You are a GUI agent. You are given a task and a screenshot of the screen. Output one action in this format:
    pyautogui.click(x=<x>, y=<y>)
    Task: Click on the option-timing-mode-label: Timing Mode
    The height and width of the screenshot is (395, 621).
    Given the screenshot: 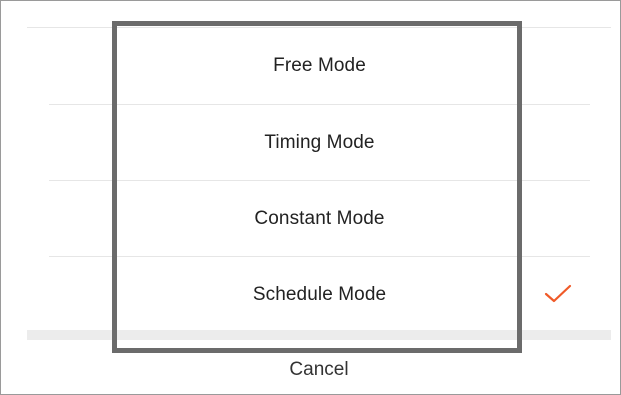 What is the action you would take?
    pyautogui.click(x=319, y=142)
    